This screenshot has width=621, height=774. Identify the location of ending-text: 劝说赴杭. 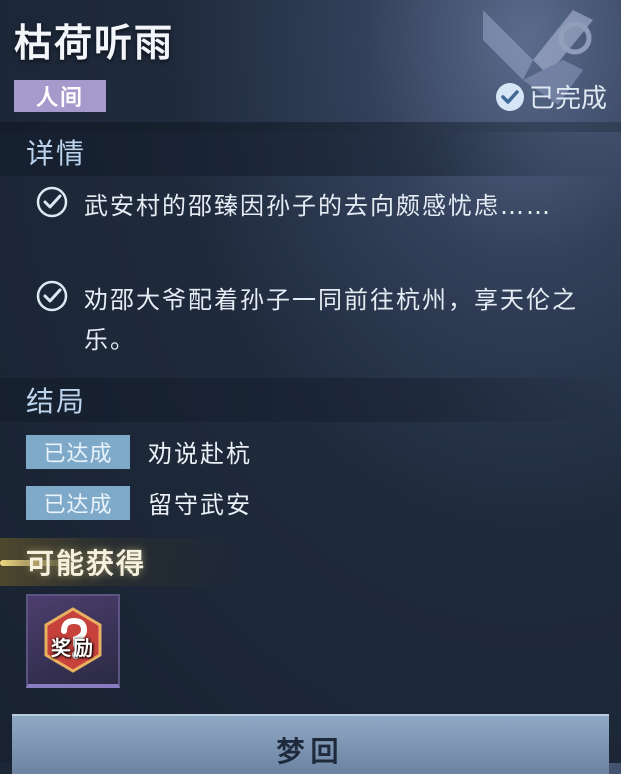
(200, 454).